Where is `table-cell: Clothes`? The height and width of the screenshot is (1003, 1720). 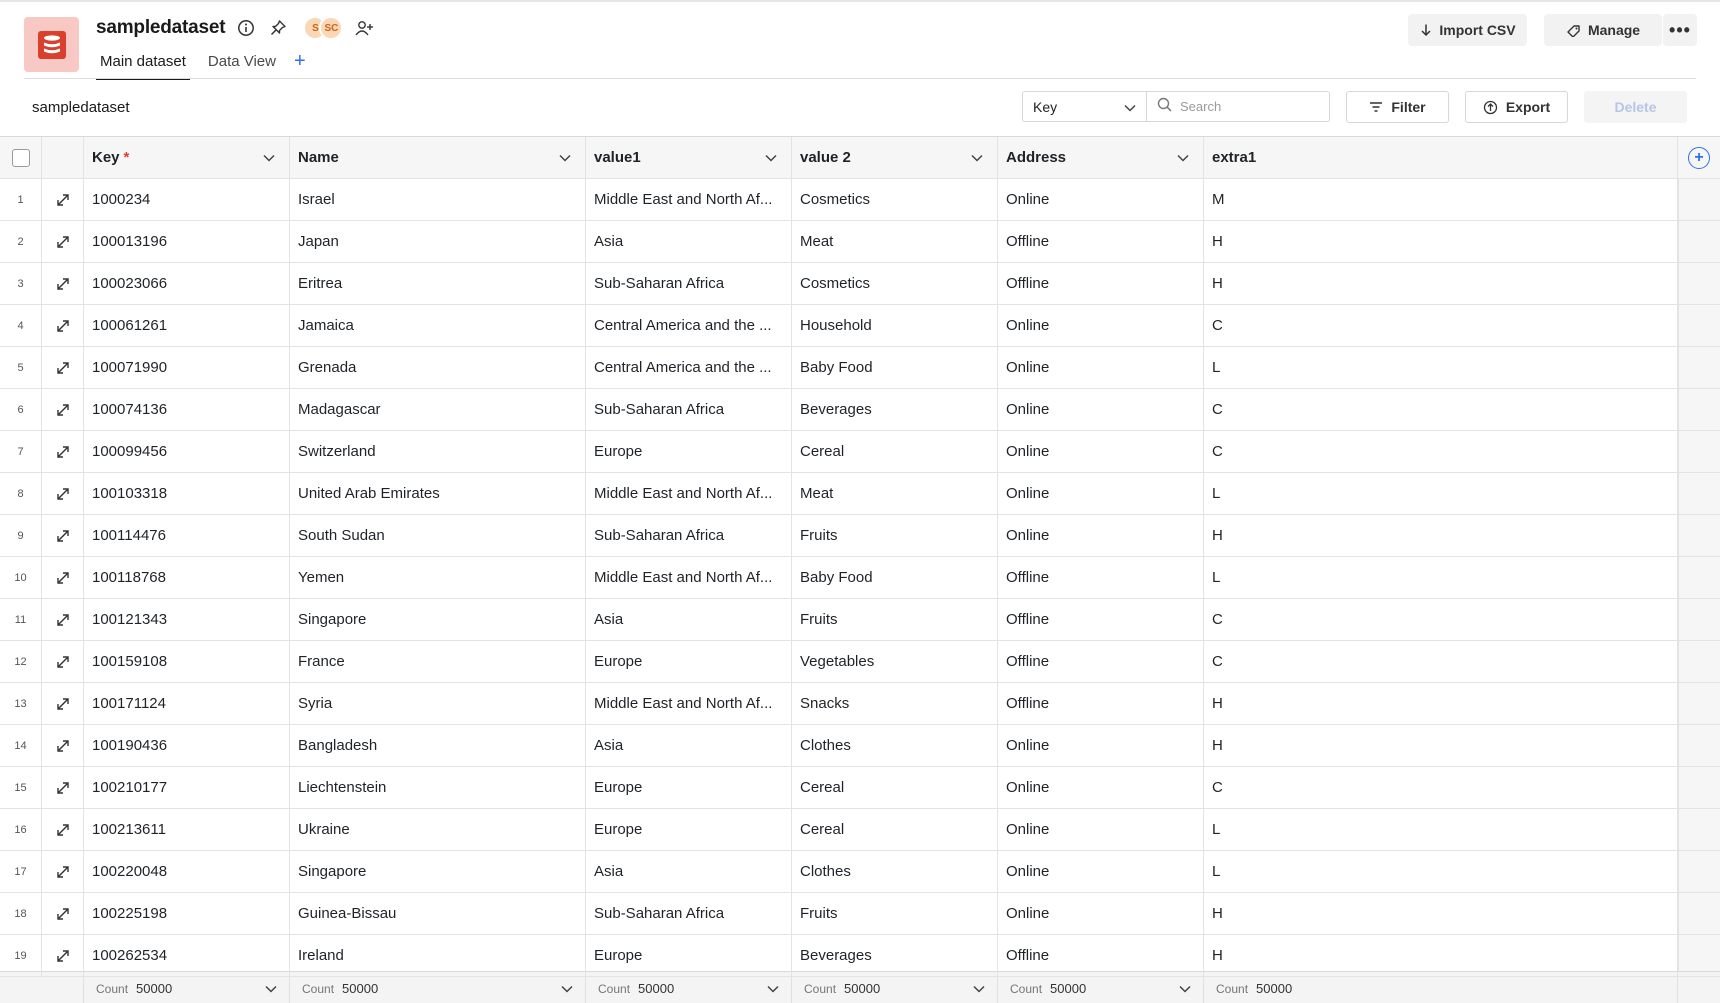
table-cell: Clothes is located at coordinates (895, 745).